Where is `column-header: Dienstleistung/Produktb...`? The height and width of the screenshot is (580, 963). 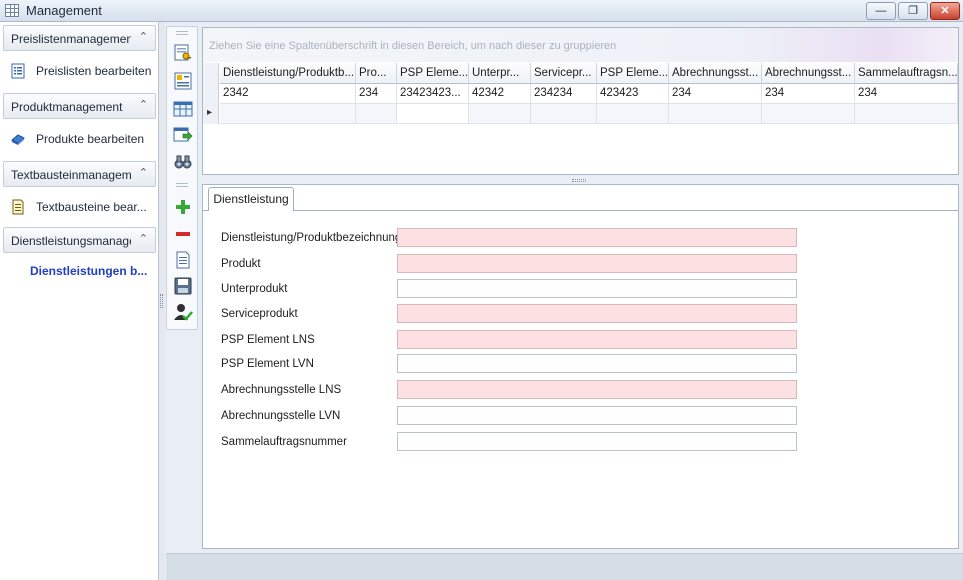
column-header: Dienstleistung/Produktb... is located at coordinates (288, 73).